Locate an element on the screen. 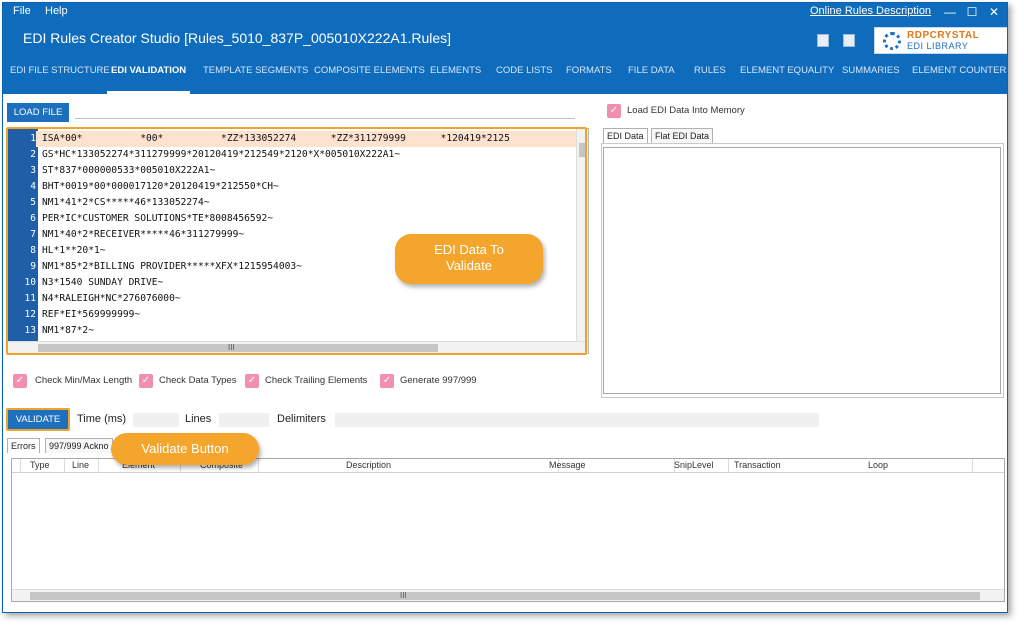  line-content: N4*RALEIGH*NC*276076000~ is located at coordinates (111, 298).